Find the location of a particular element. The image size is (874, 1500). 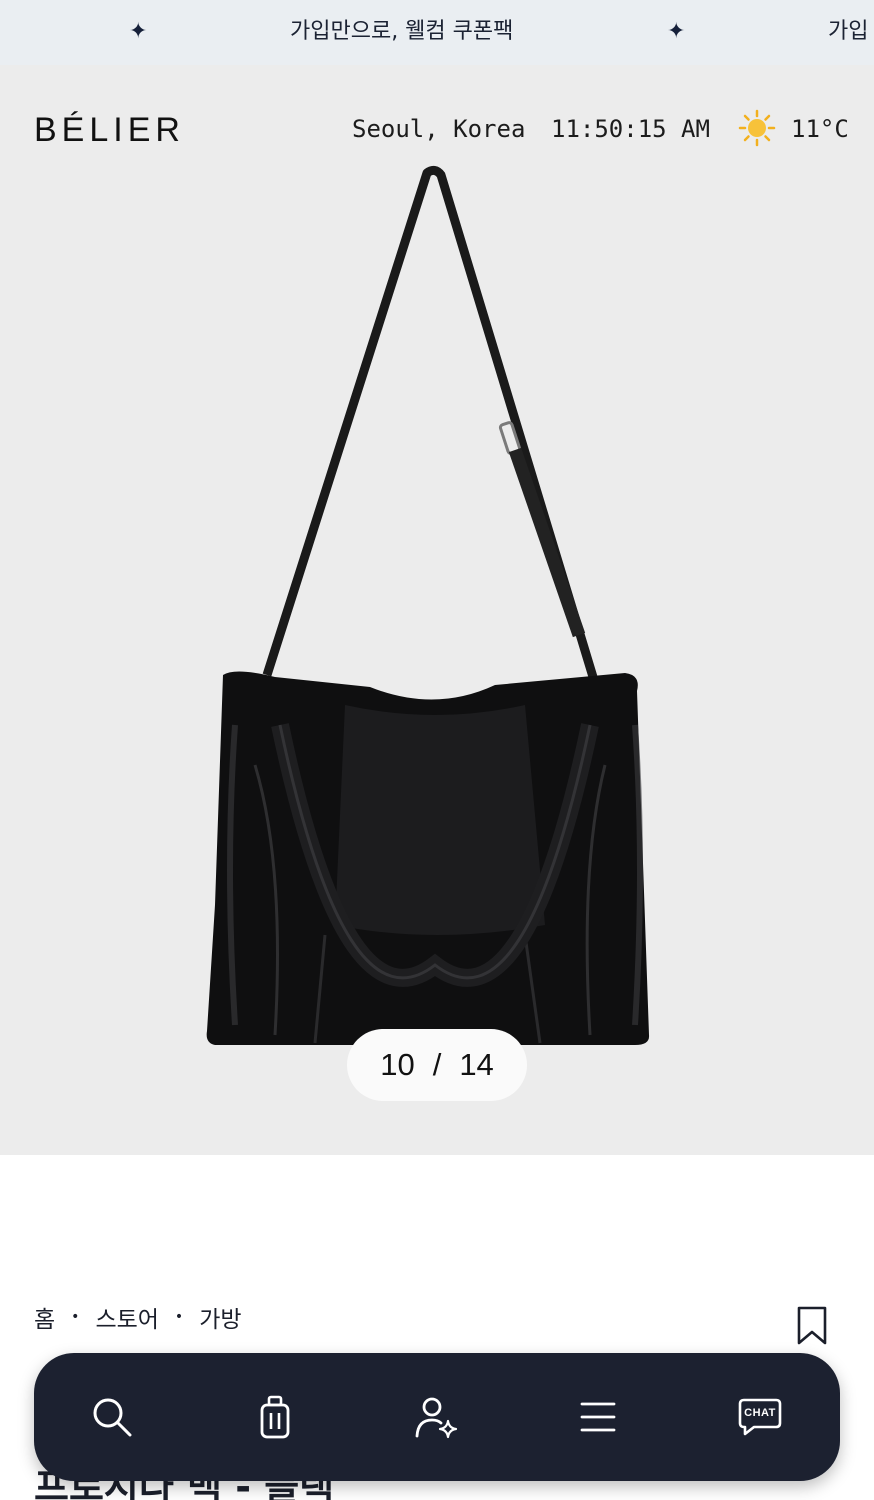

promo-banner: ✦ 가입만으로, 웰컴 쿠폰팩 ✦ 가입 is located at coordinates (437, 32).